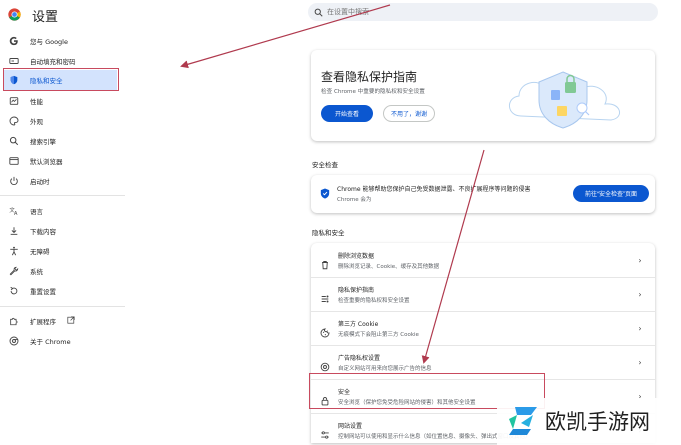 The height and width of the screenshot is (445, 681). I want to click on privacy-guide-icon, so click(325, 296).